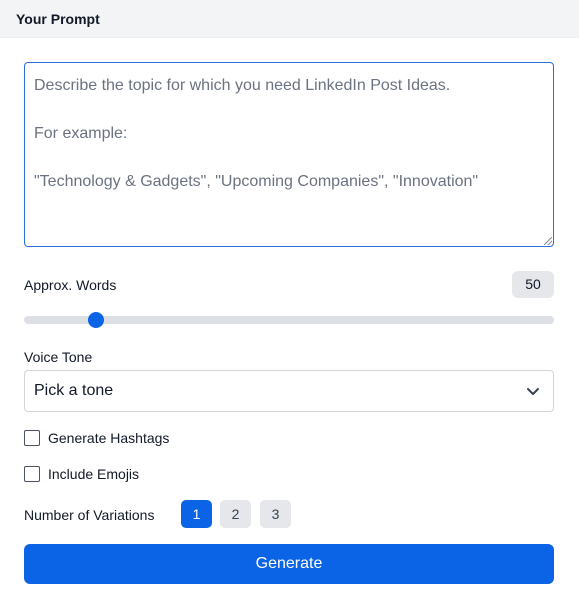  What do you see at coordinates (289, 19) in the screenshot?
I see `prompt-header: Your Prompt` at bounding box center [289, 19].